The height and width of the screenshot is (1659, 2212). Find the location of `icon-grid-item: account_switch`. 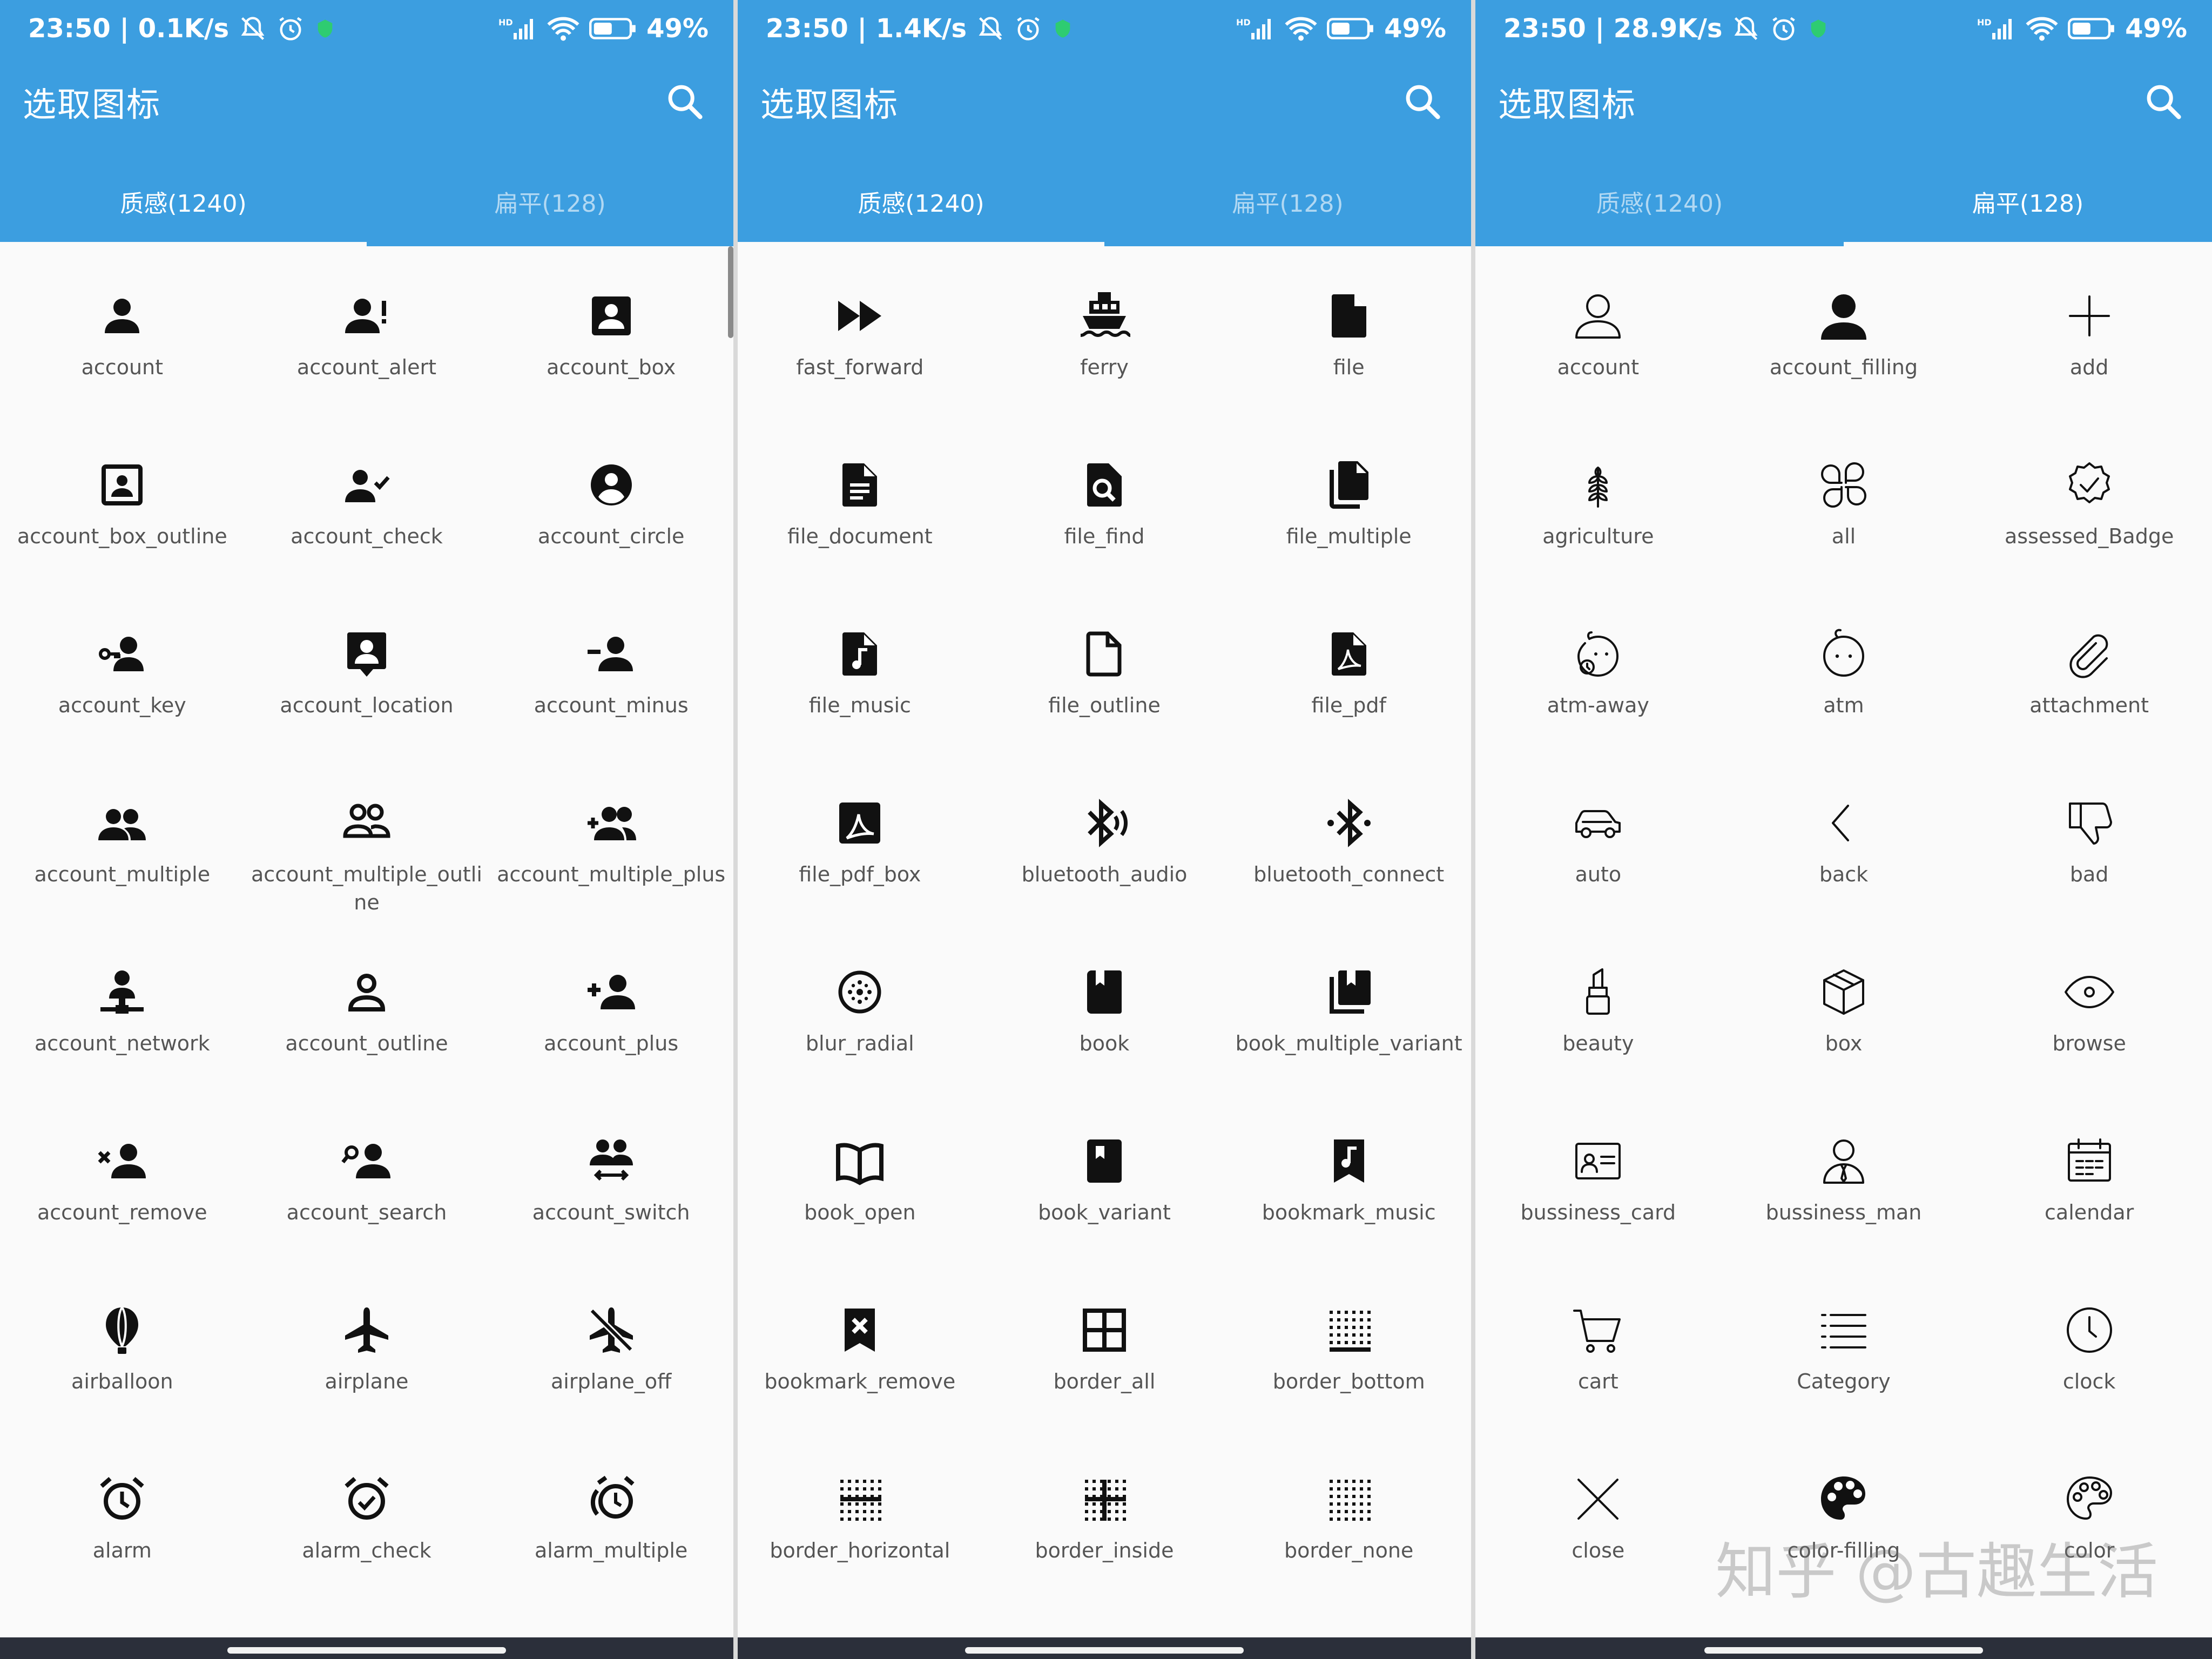

icon-grid-item: account_switch is located at coordinates (611, 1188).